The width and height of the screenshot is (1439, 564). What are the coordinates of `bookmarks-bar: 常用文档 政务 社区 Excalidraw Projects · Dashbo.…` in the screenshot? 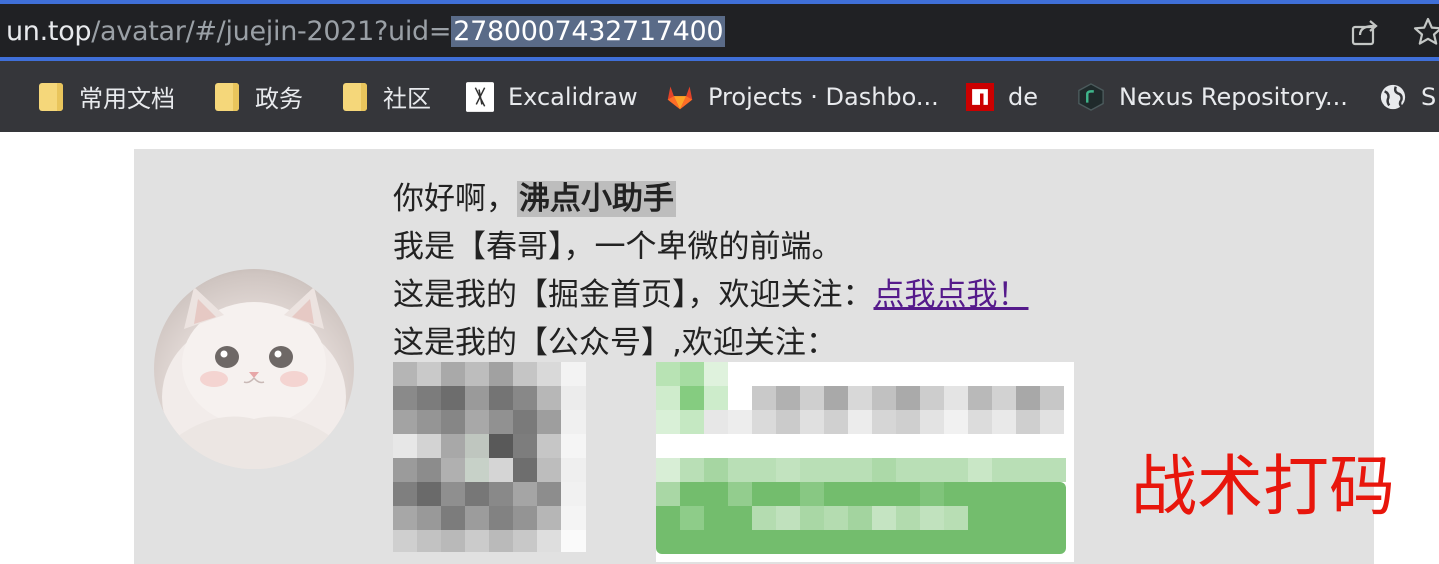 It's located at (719, 96).